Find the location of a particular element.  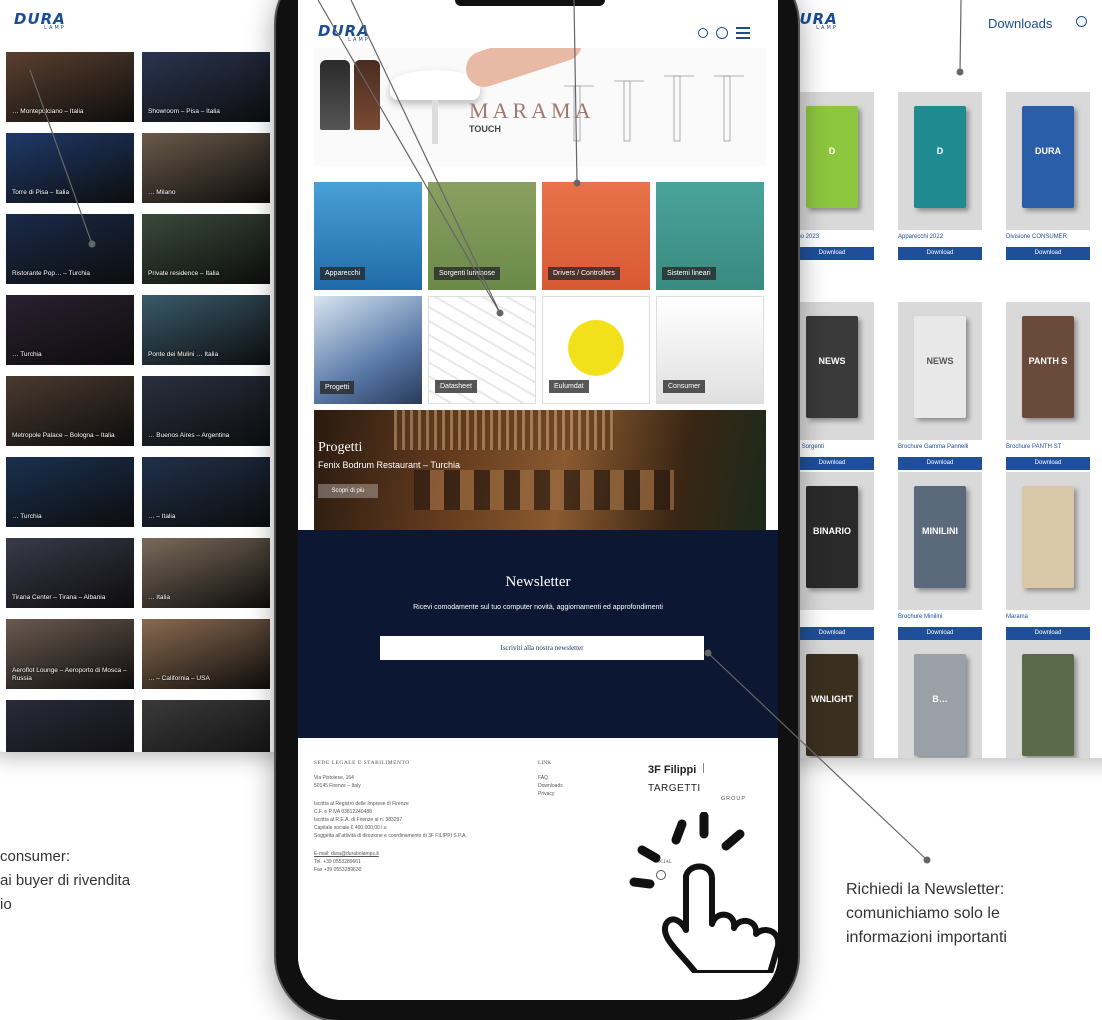

brochure-cover: MINILINI is located at coordinates (940, 541).